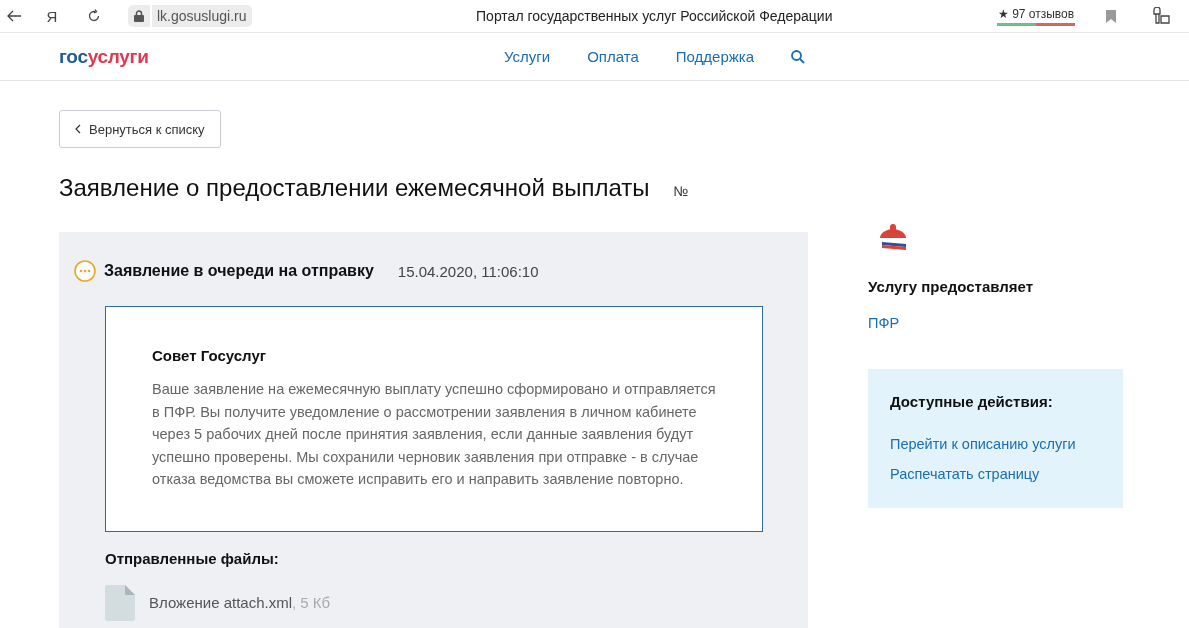 The width and height of the screenshot is (1189, 628). I want to click on actions-title: Доступные действия:, so click(972, 401).